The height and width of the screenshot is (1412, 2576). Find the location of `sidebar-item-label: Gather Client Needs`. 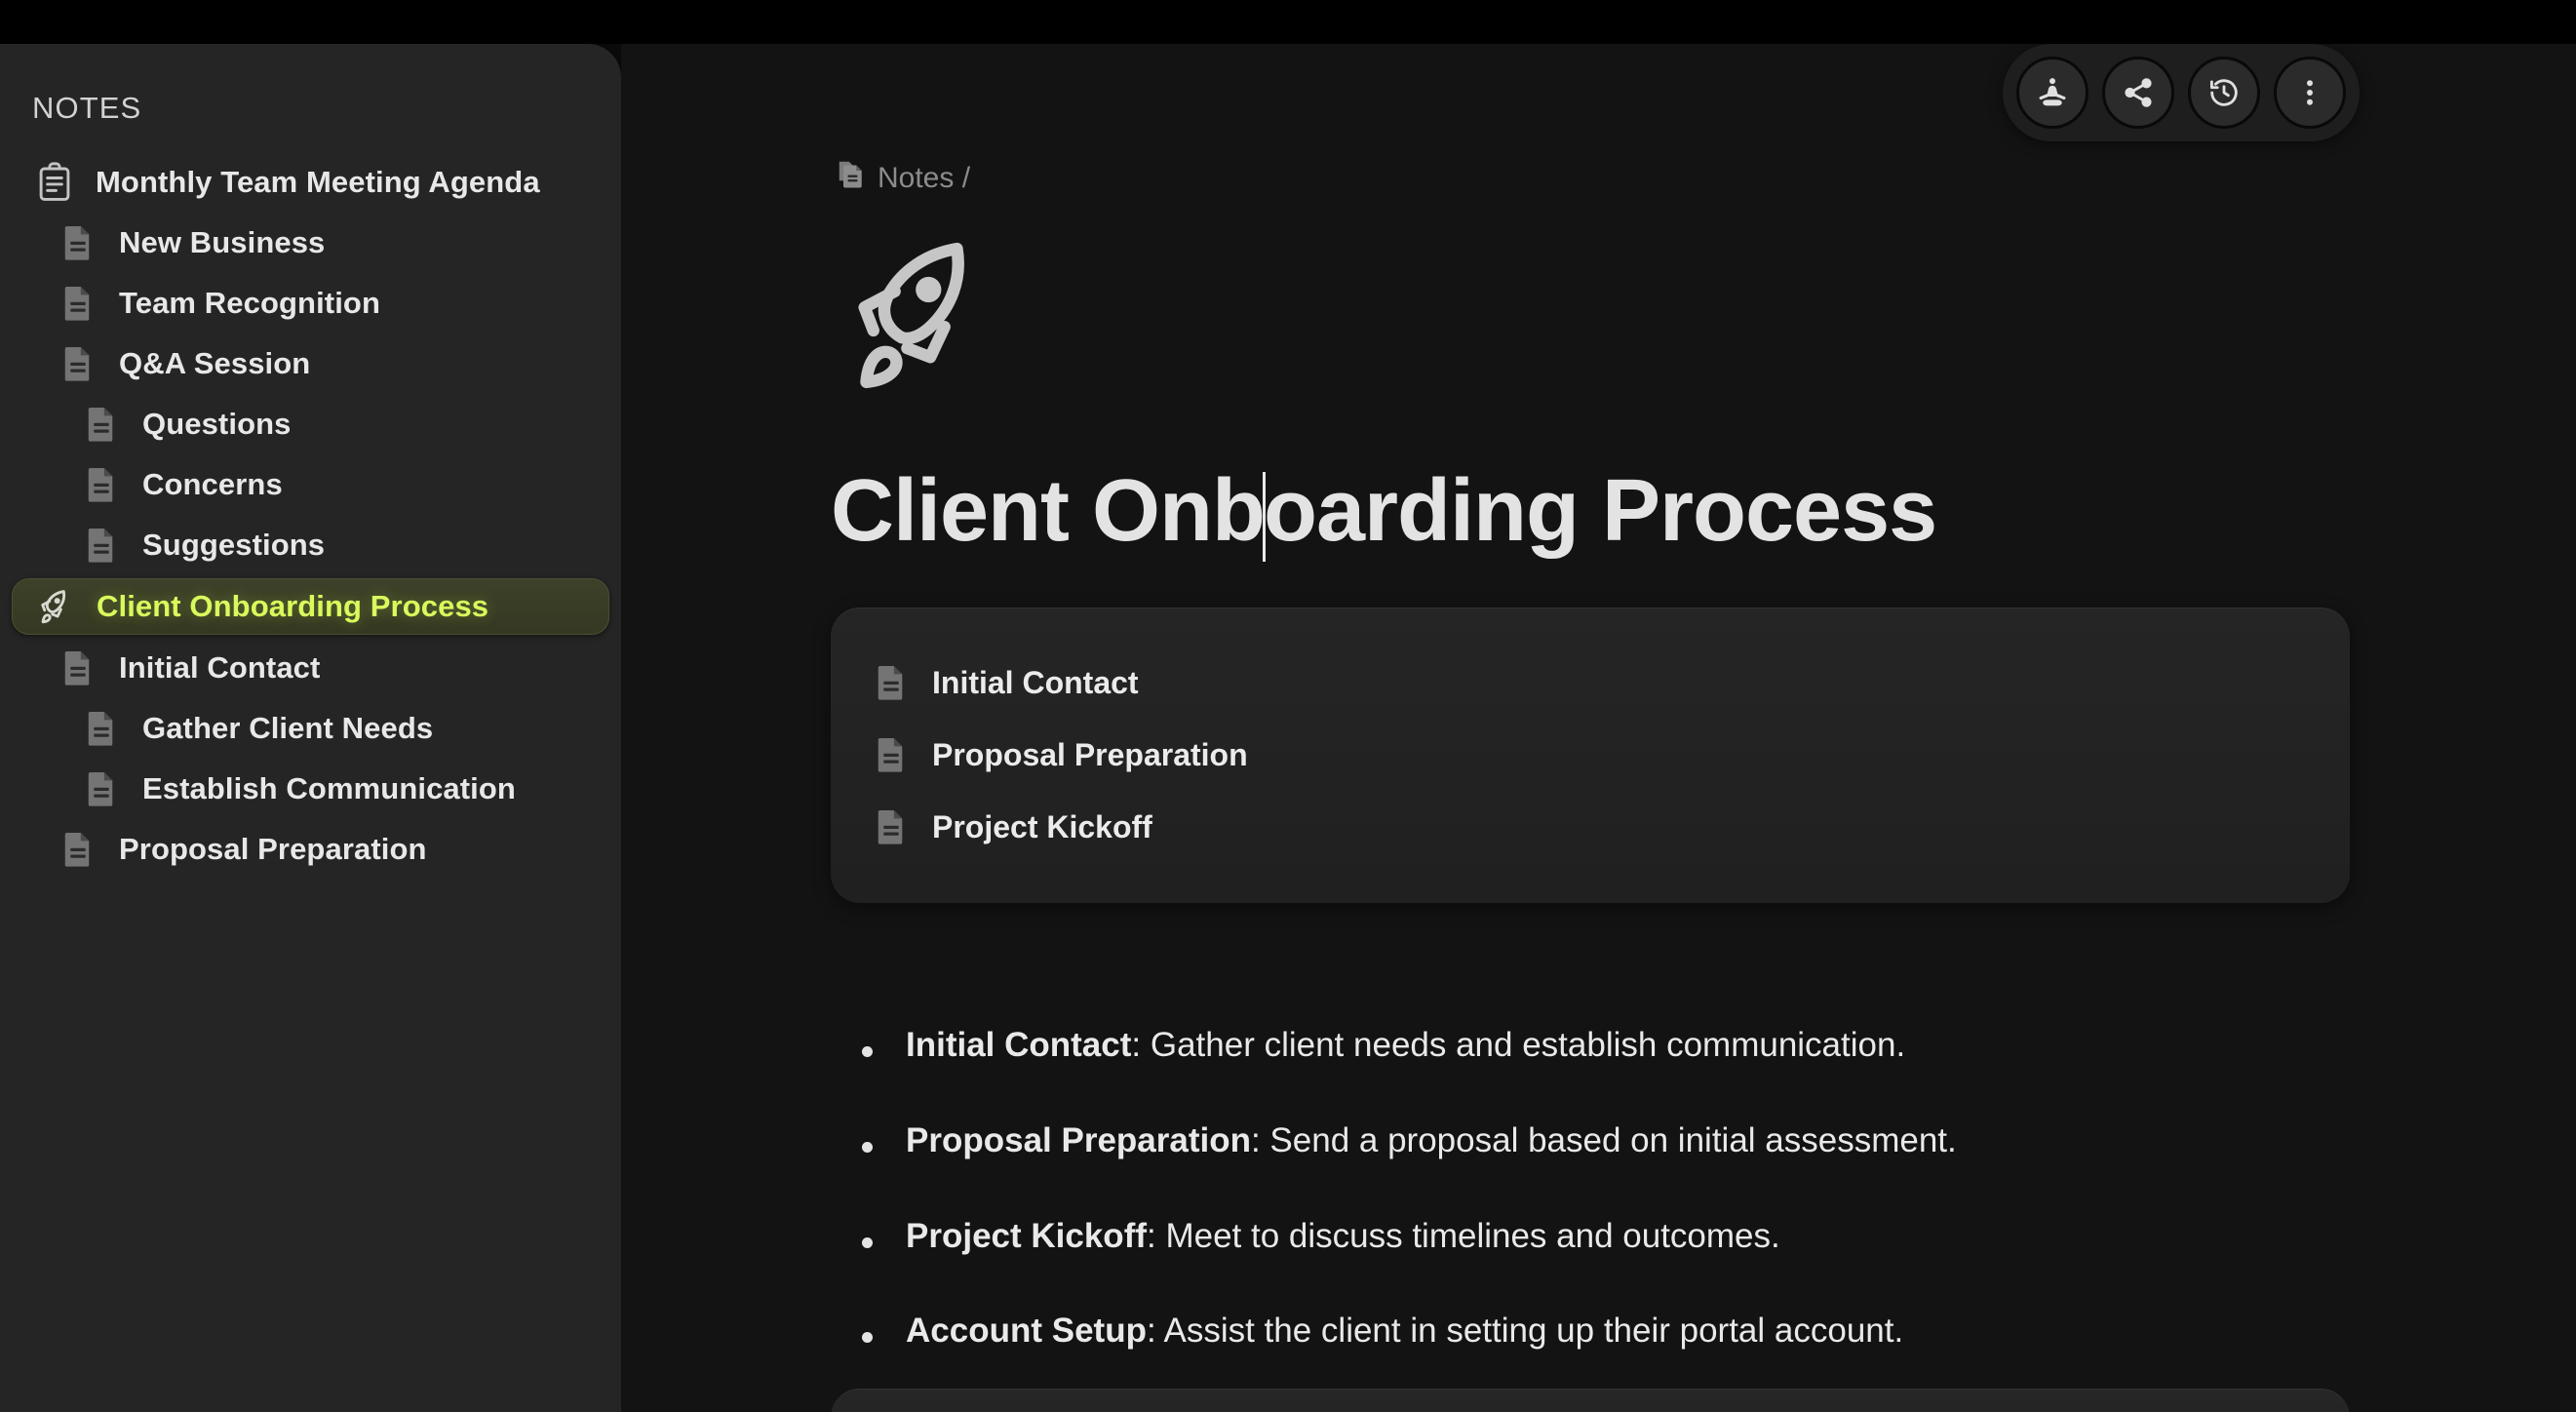

sidebar-item-label: Gather Client Needs is located at coordinates (288, 727).